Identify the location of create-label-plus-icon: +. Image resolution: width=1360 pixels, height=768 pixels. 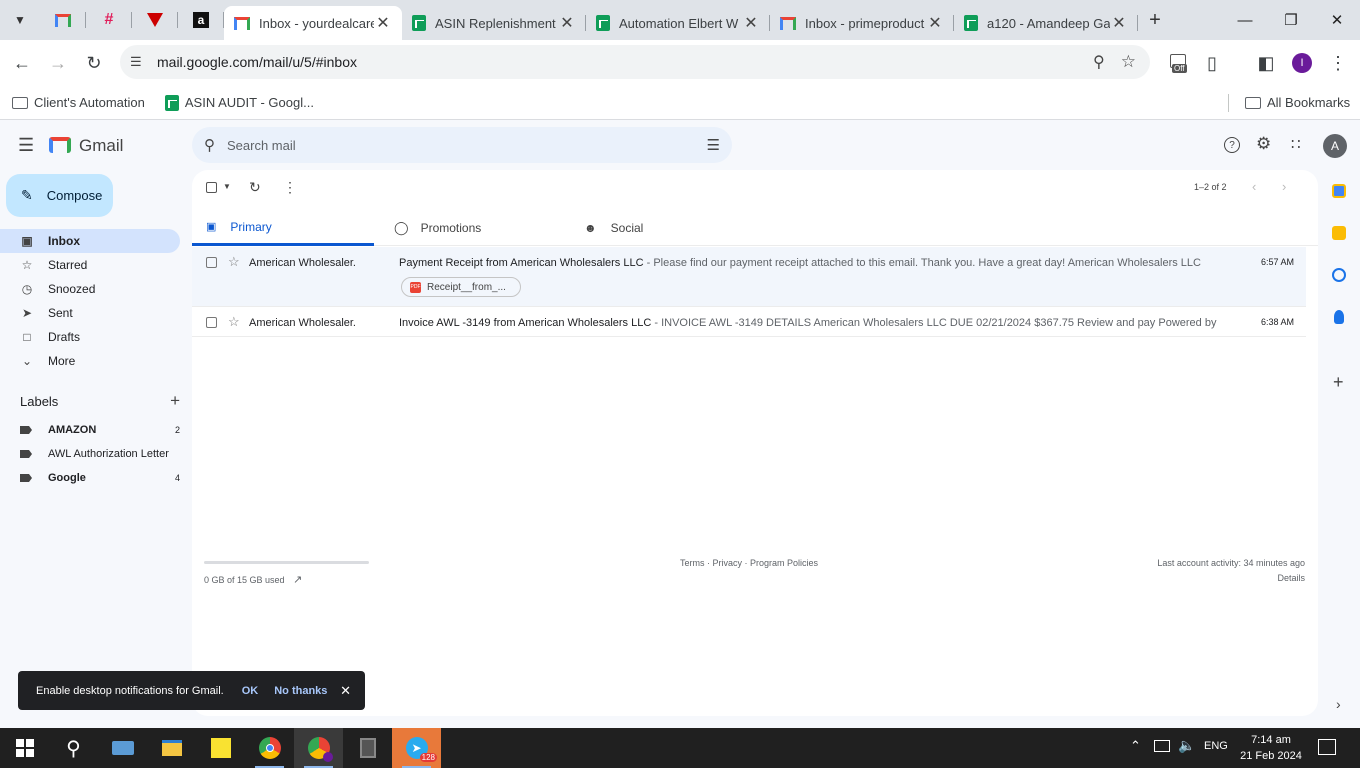
(175, 400).